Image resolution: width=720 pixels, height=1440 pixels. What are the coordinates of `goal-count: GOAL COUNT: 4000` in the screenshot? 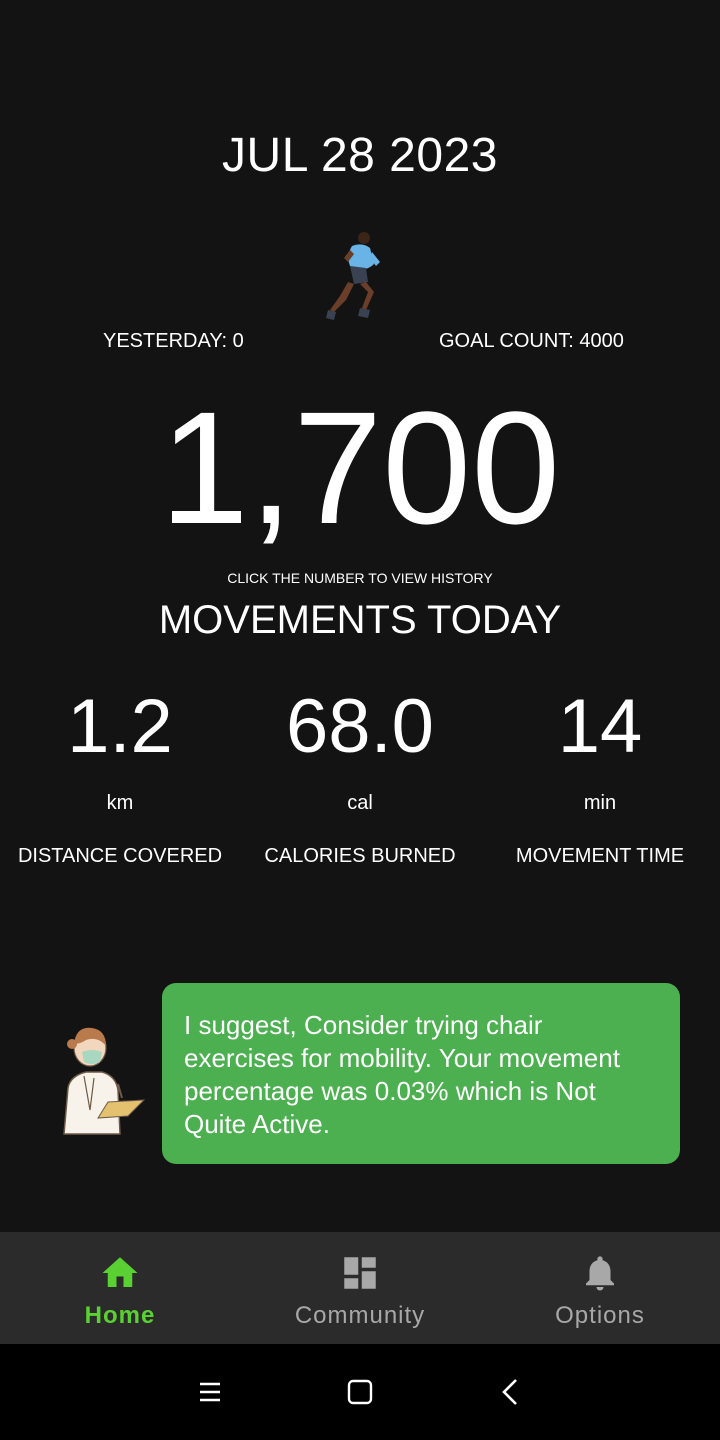 It's located at (531, 341).